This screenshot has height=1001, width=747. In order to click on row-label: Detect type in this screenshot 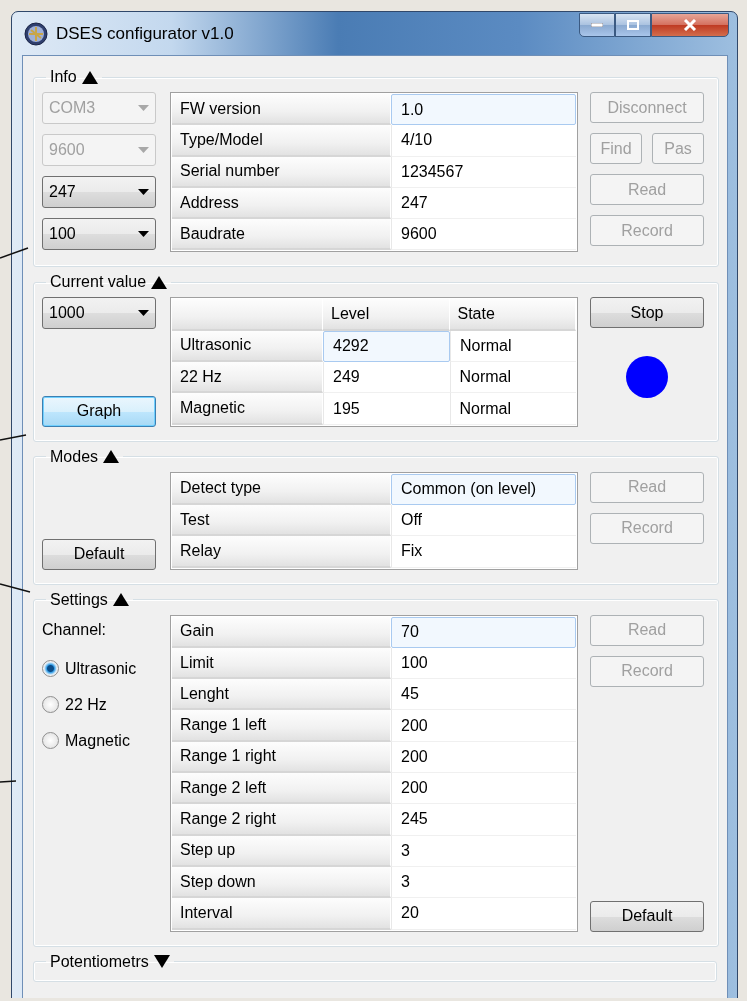, I will do `click(281, 489)`.